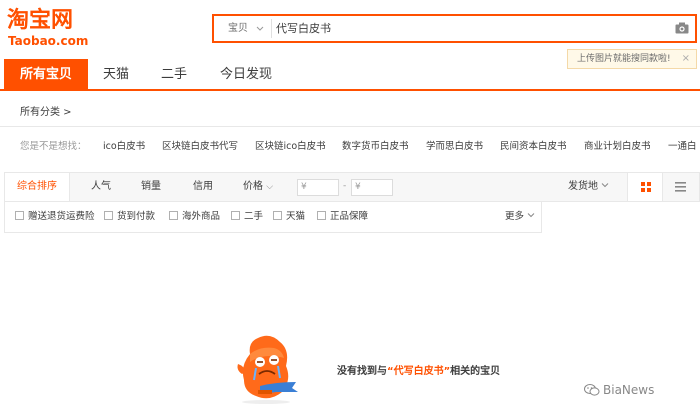 Image resolution: width=700 pixels, height=418 pixels. I want to click on filter-row: 赠送退货运费险 货到付款 海外商品 二手 天猫 正品保障 更多, so click(273, 217).